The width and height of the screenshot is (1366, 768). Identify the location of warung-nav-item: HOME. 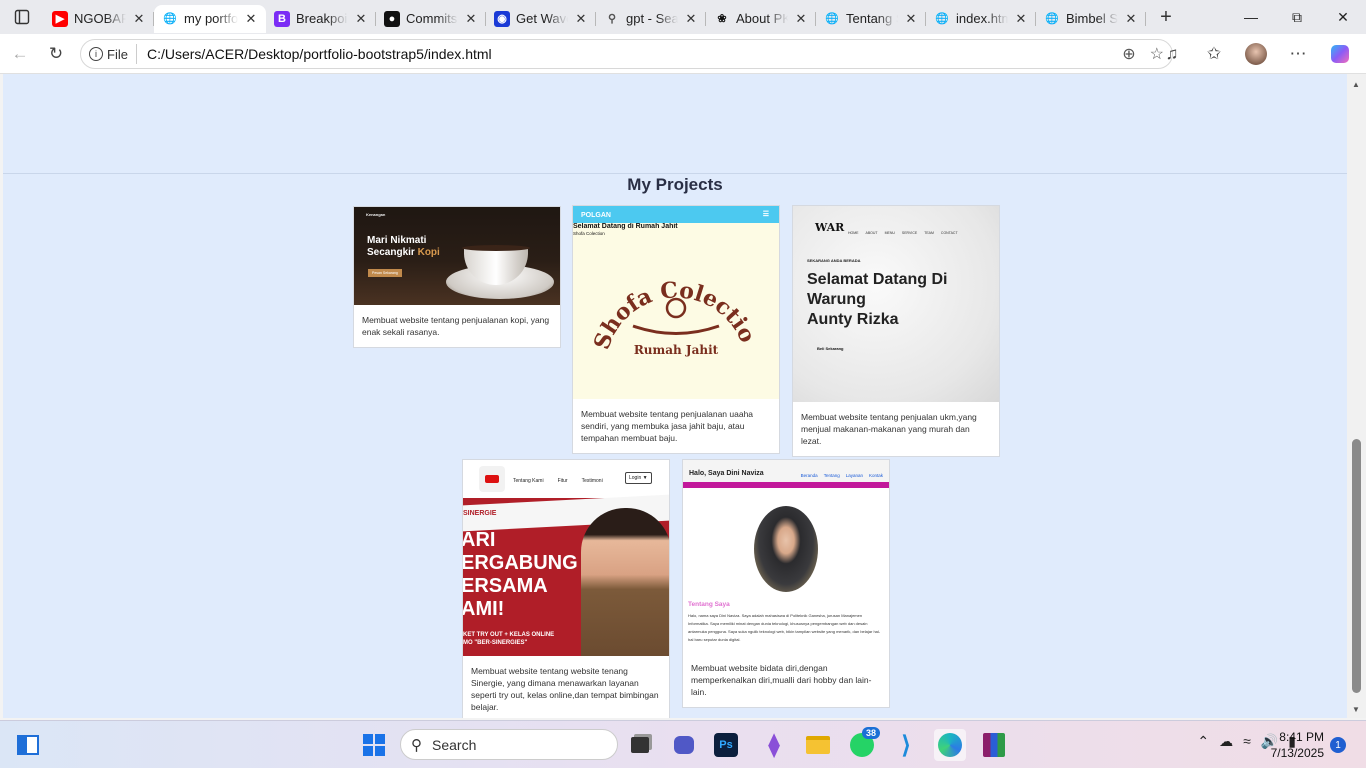
(853, 233).